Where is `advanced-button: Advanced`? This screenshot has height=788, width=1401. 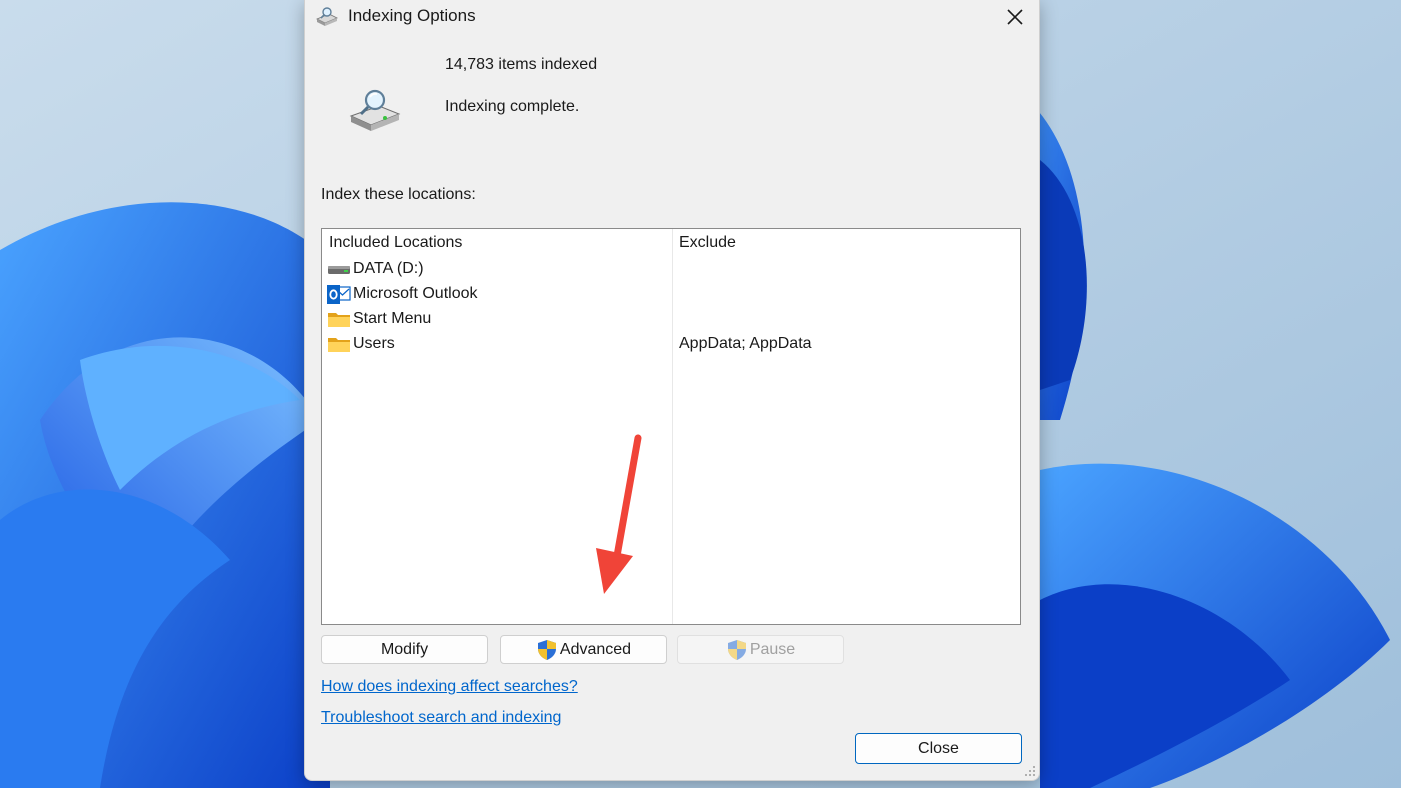
advanced-button: Advanced is located at coordinates (583, 649).